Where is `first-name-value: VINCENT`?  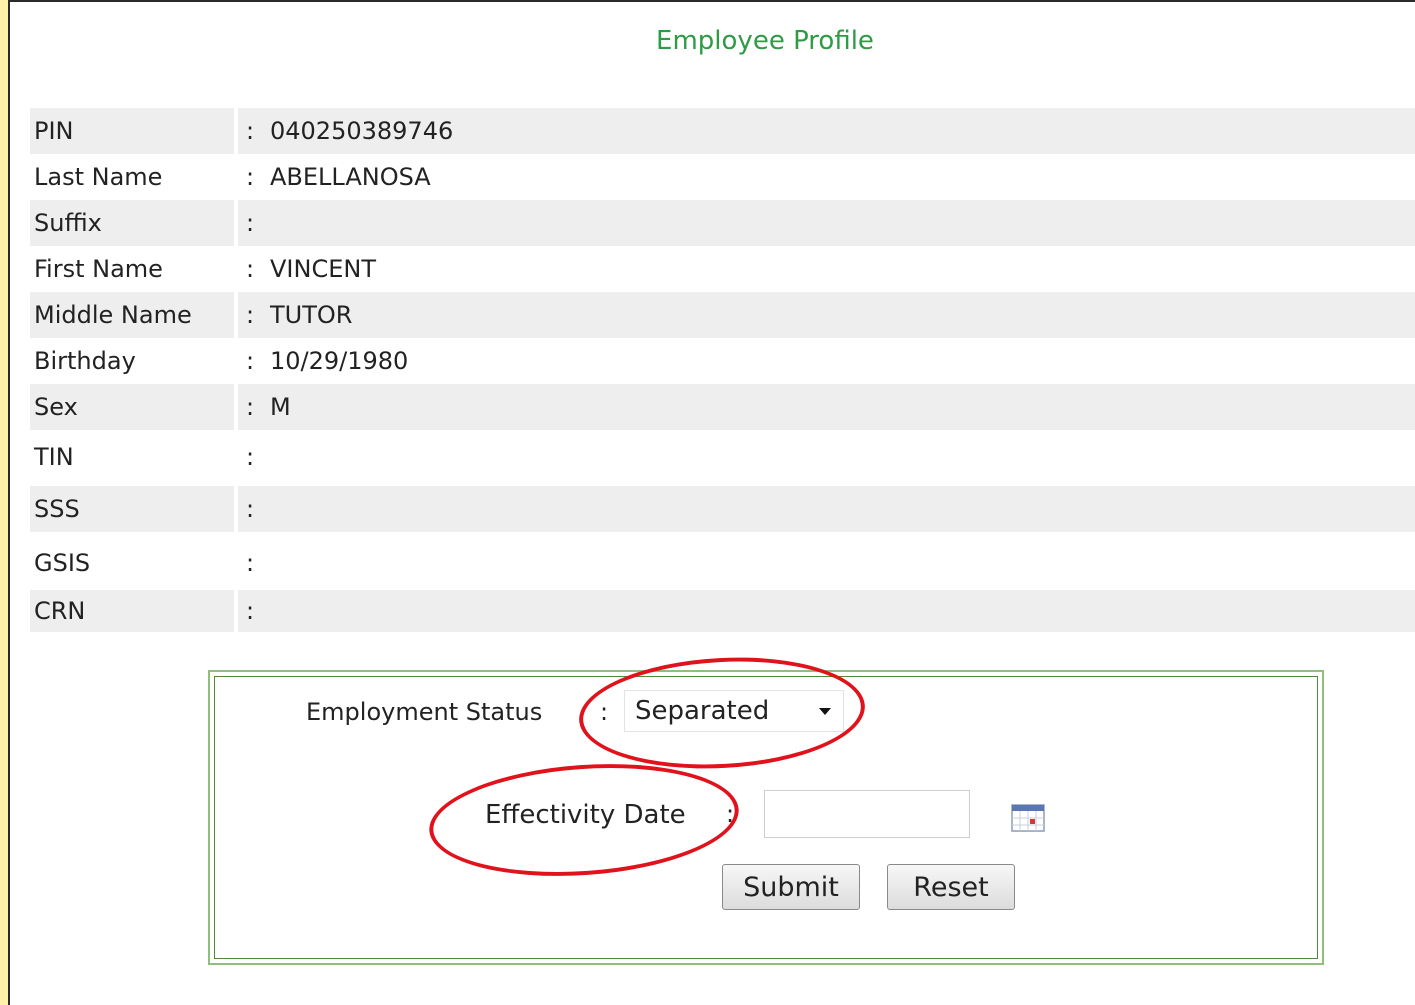 first-name-value: VINCENT is located at coordinates (323, 269).